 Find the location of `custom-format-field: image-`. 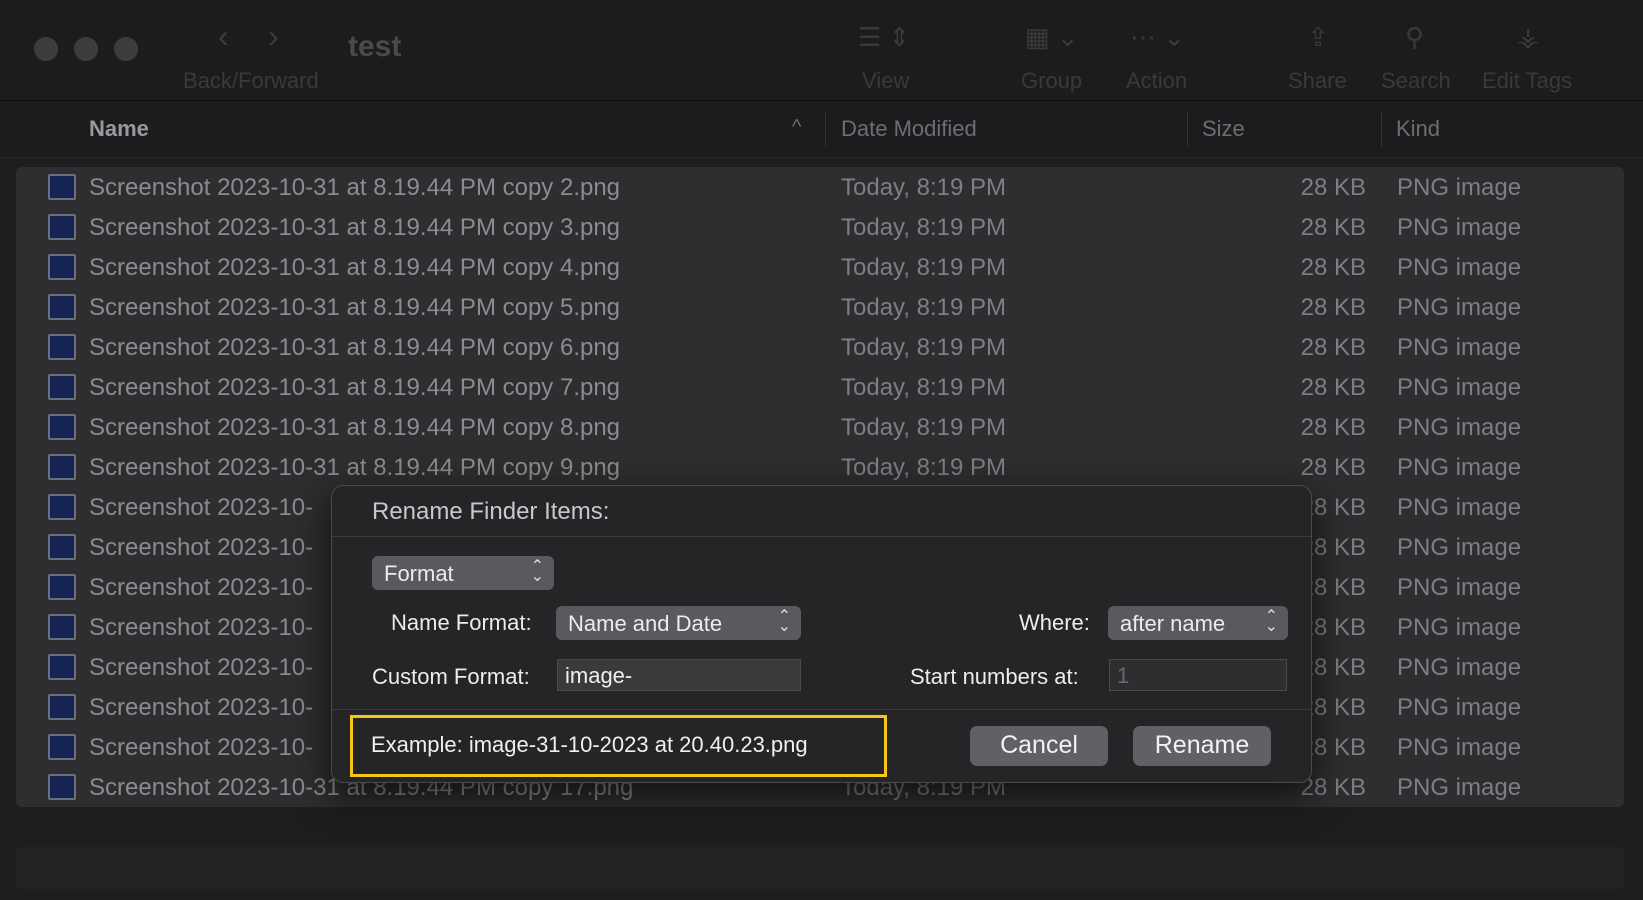

custom-format-field: image- is located at coordinates (679, 675).